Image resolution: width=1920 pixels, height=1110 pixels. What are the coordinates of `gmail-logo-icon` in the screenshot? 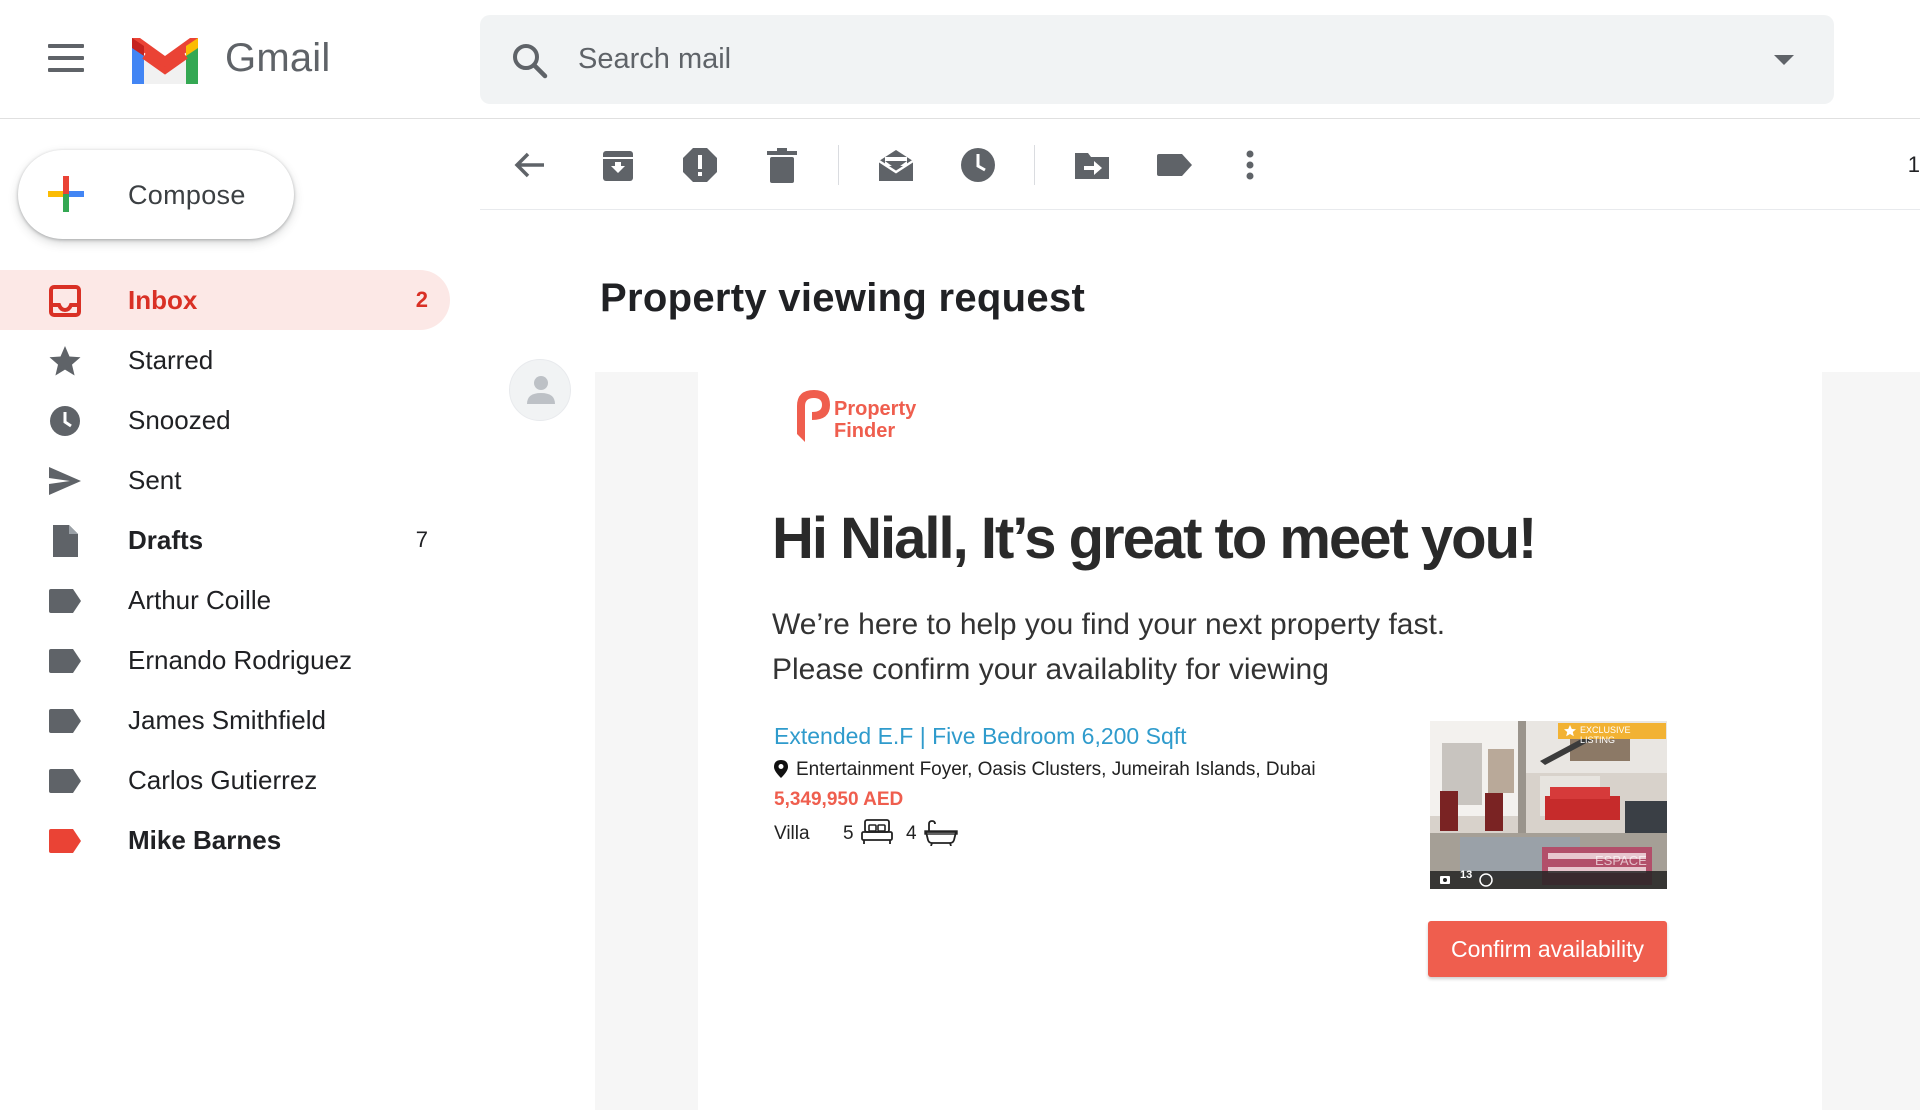 It's located at (165, 61).